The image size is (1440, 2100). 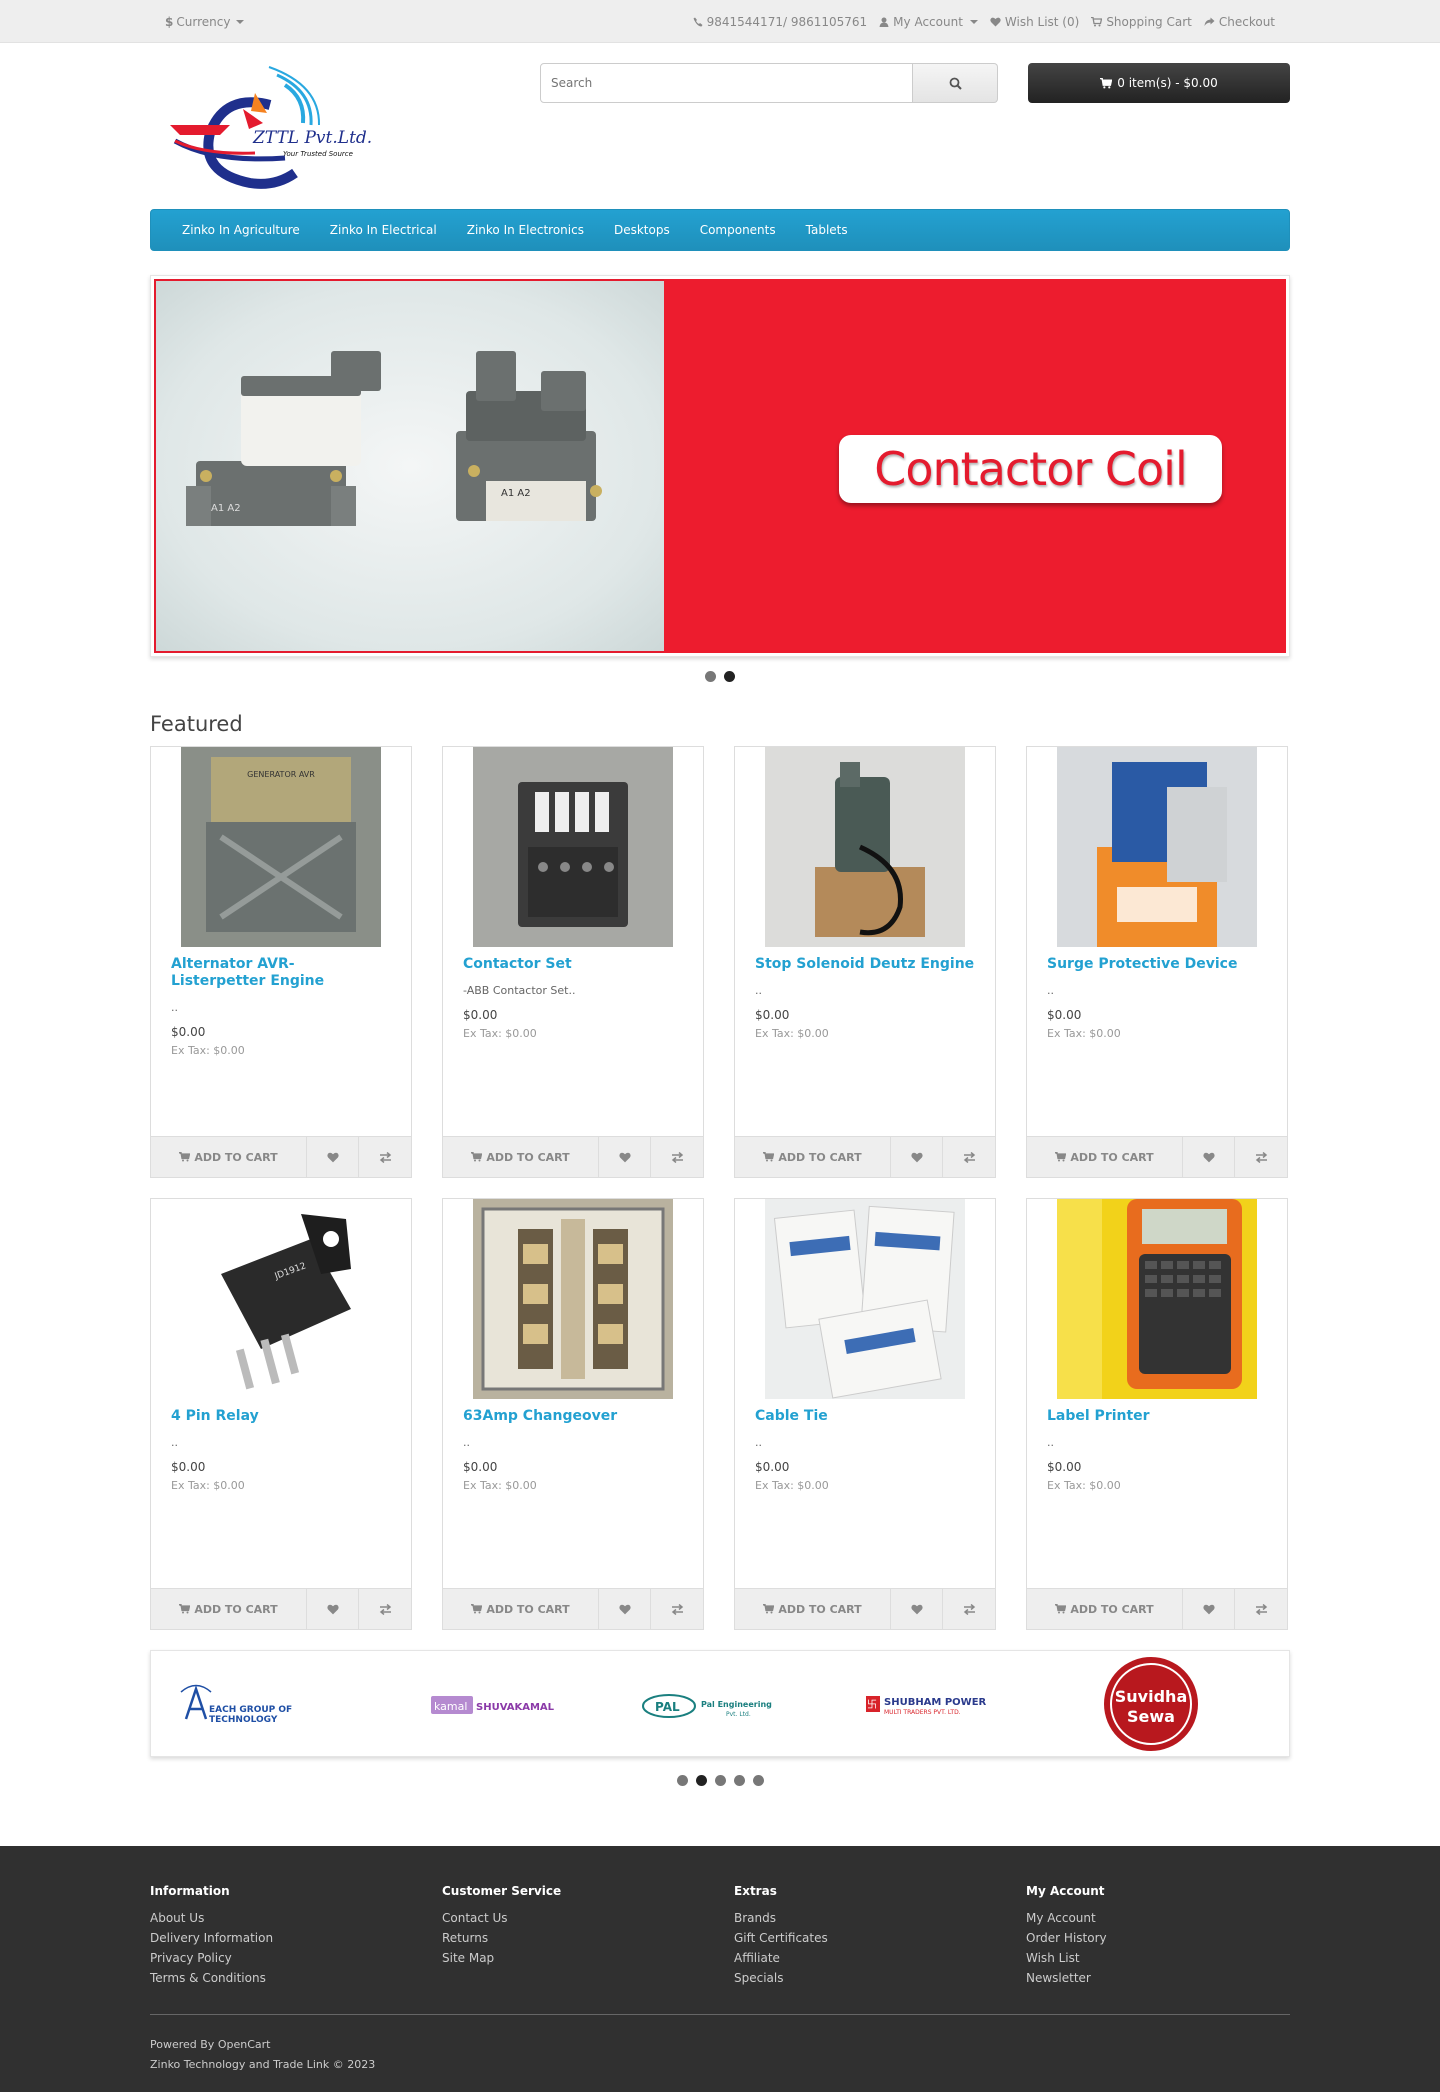 What do you see at coordinates (1157, 1416) in the screenshot?
I see `product-name: Label Printer` at bounding box center [1157, 1416].